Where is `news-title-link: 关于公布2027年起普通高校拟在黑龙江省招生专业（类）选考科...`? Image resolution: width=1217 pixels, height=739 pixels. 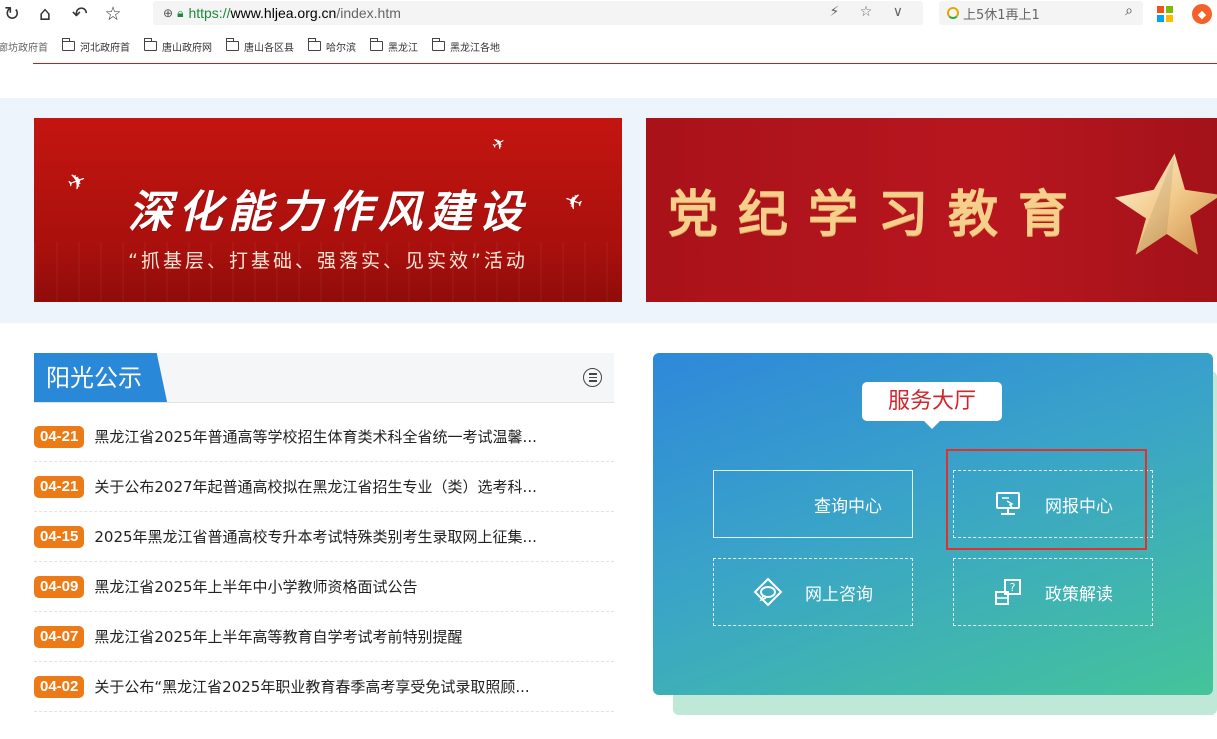 news-title-link: 关于公布2027年起普通高校拟在黑龙江省招生专业（类）选考科... is located at coordinates (315, 486).